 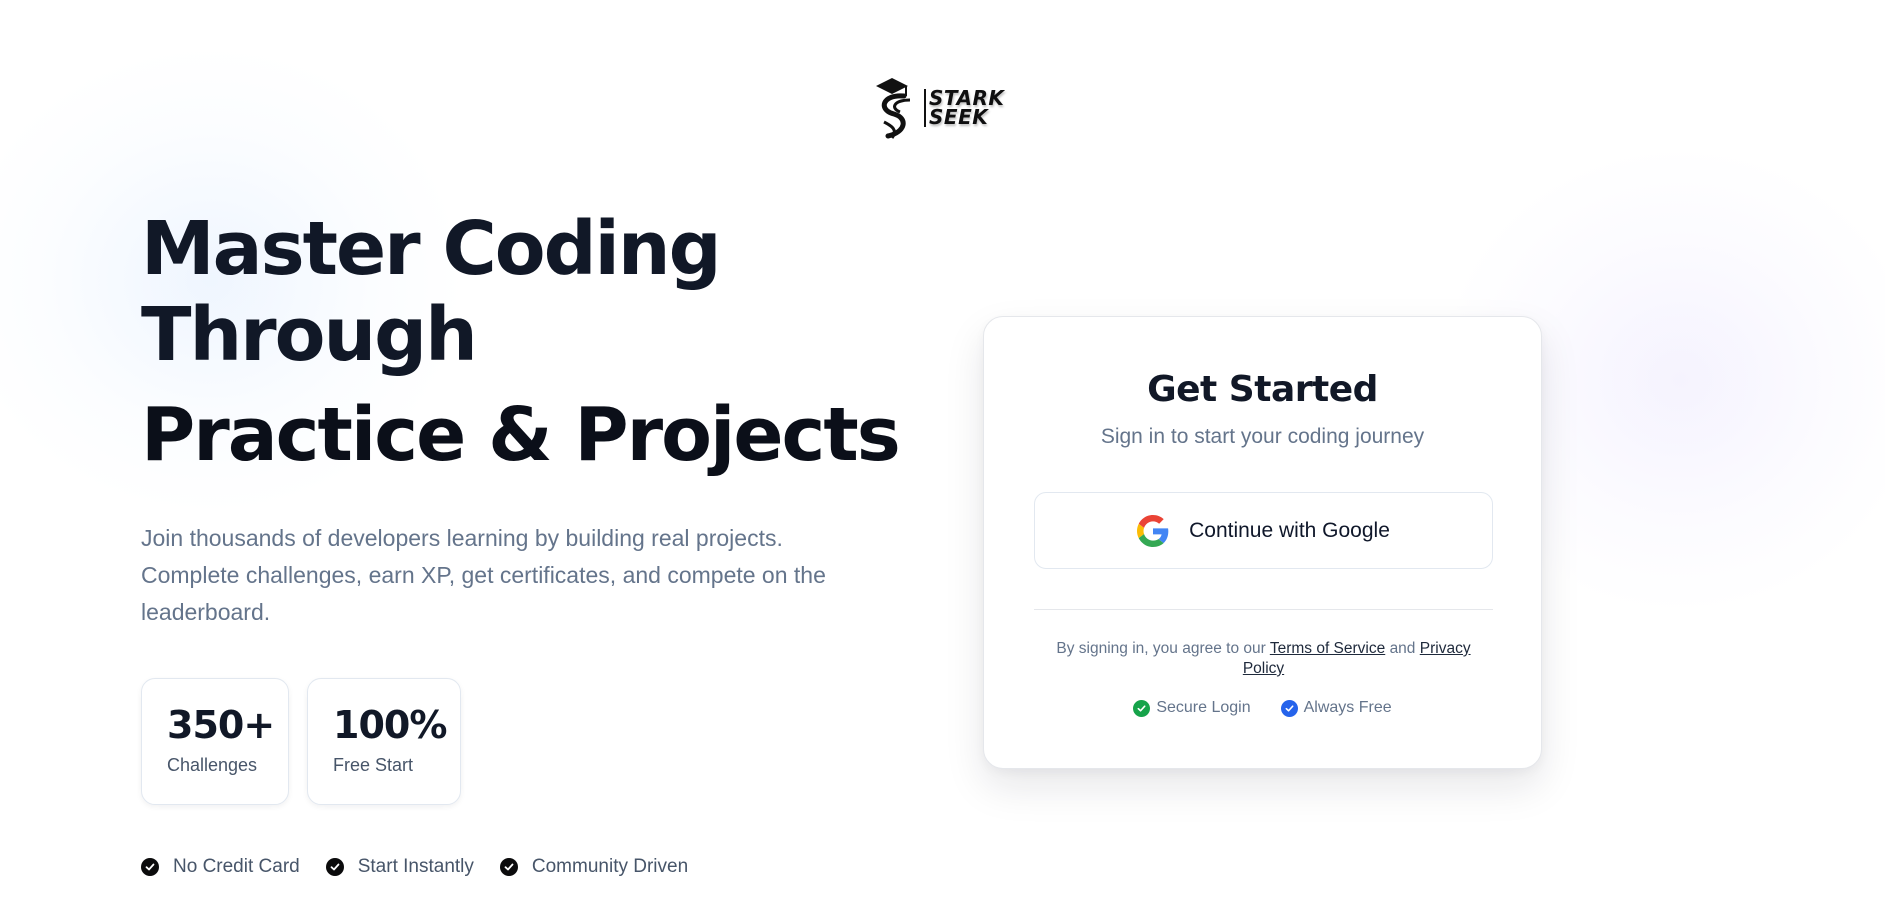 I want to click on logo-wordmark: STARK SEEK, so click(x=964, y=108).